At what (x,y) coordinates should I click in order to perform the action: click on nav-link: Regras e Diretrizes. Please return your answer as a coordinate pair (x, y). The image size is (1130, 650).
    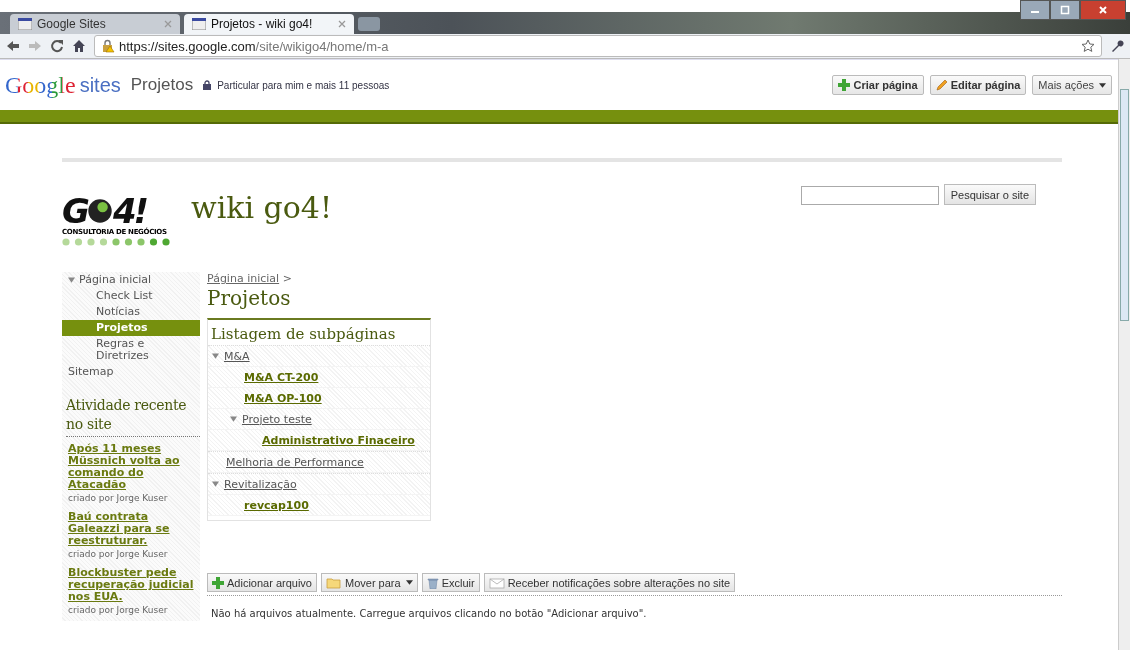
    Looking at the image, I should click on (146, 350).